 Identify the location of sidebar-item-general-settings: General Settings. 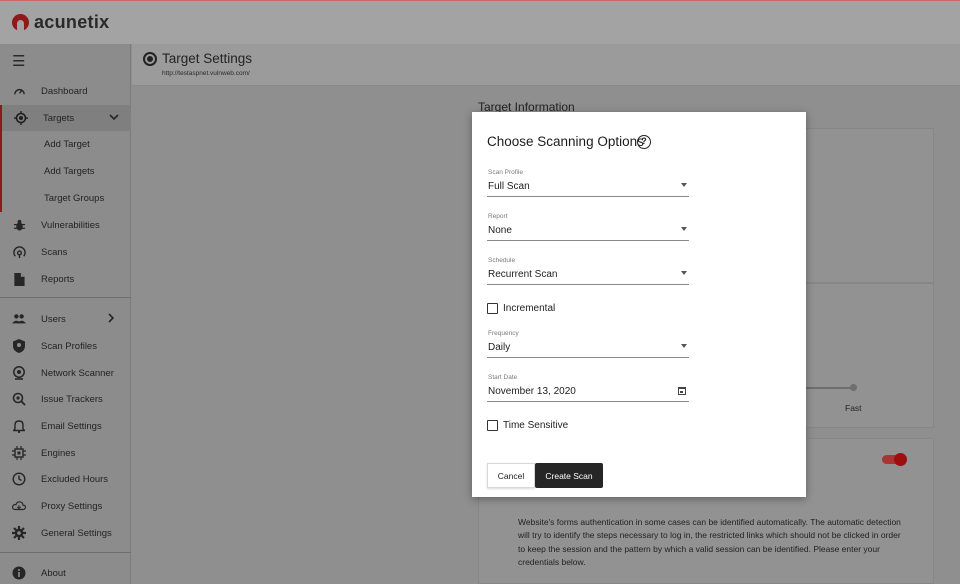
(65, 533).